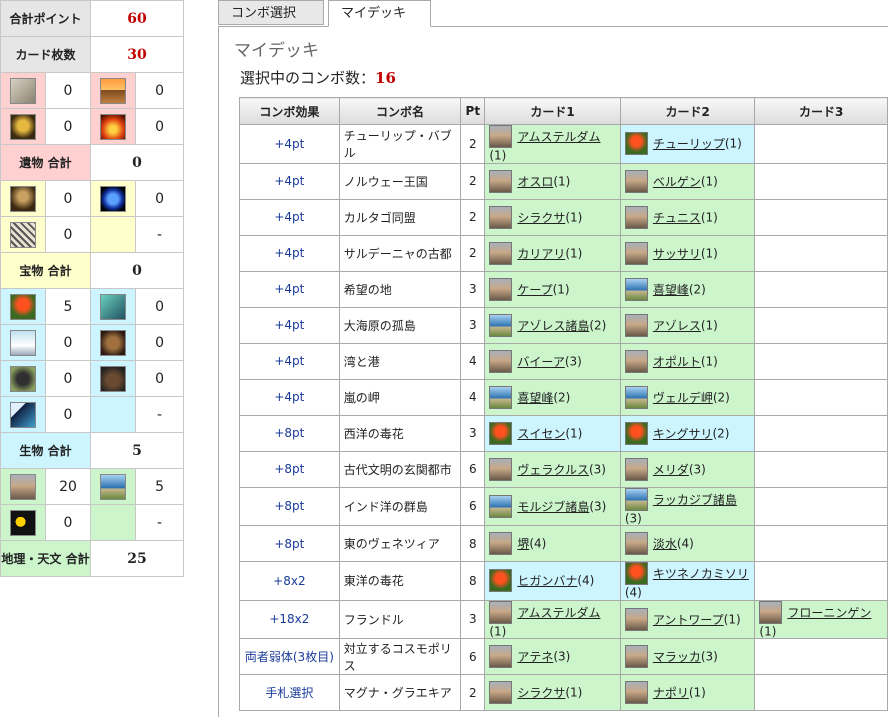 Image resolution: width=888 pixels, height=717 pixels. I want to click on card-link: スイセン, so click(541, 434).